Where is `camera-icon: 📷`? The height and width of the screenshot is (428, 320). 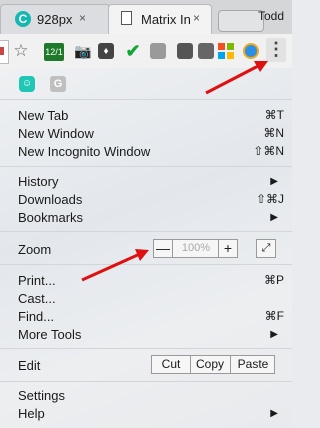
camera-icon: 📷 is located at coordinates (83, 51).